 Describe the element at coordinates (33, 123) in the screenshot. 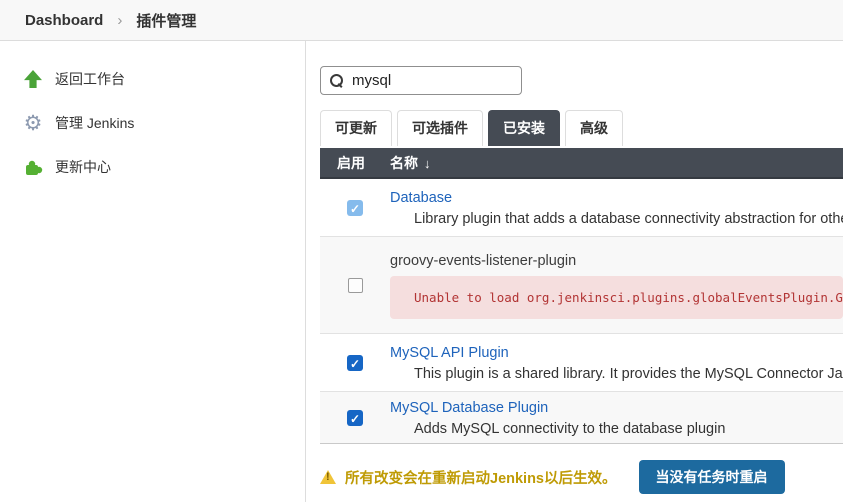

I see `gear-icon: ⚙` at that location.